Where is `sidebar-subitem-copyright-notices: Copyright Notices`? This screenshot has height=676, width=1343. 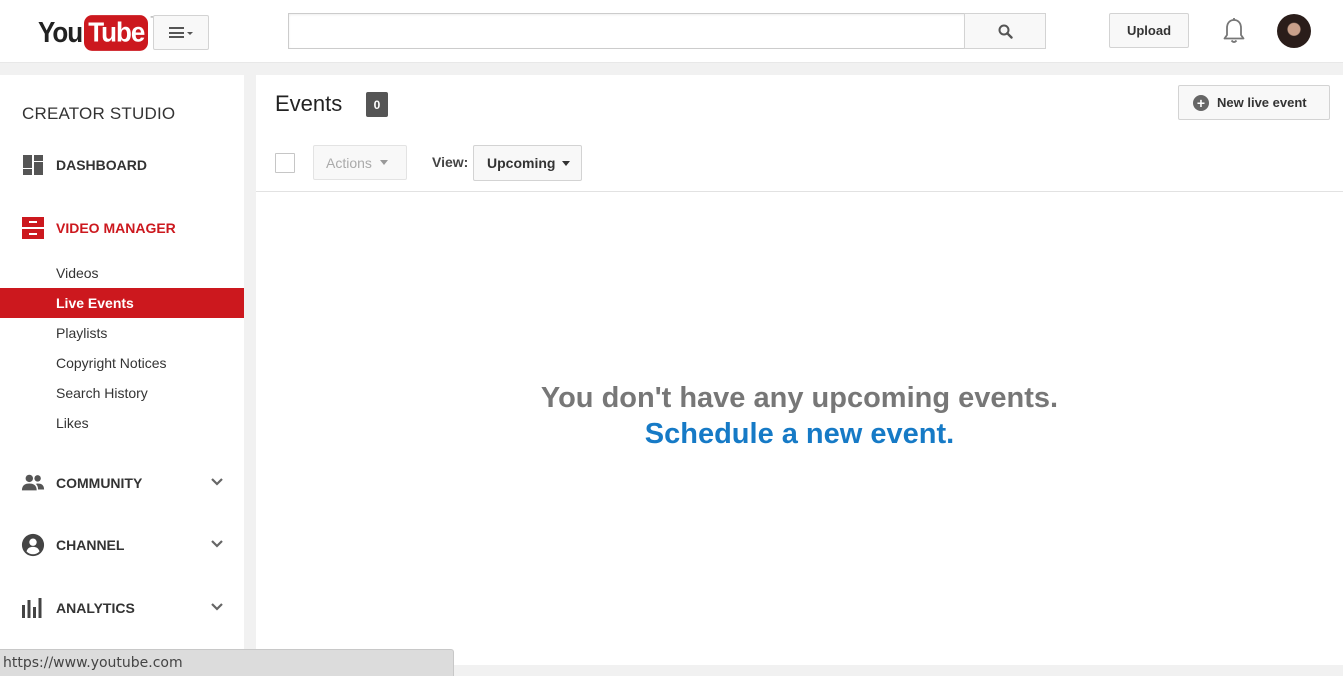 sidebar-subitem-copyright-notices: Copyright Notices is located at coordinates (122, 363).